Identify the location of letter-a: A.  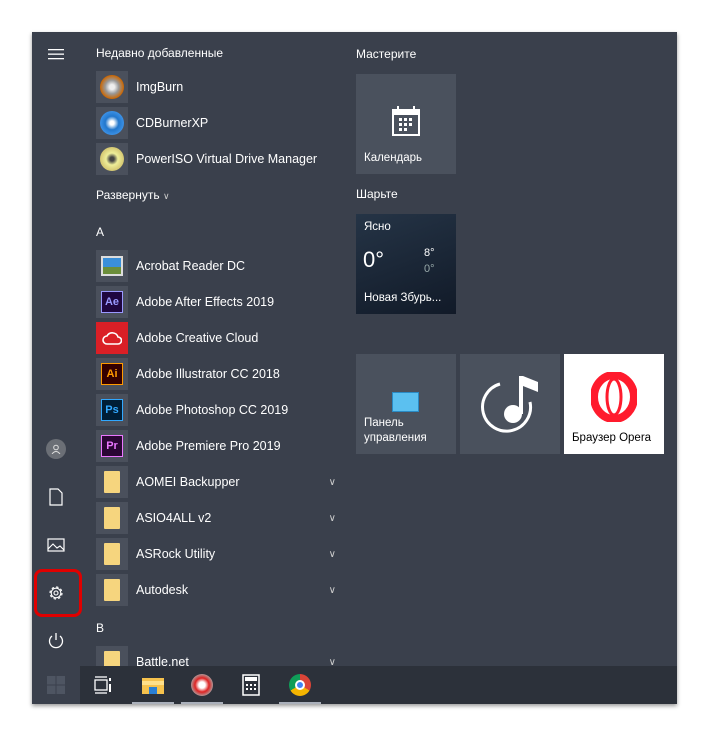
(100, 232).